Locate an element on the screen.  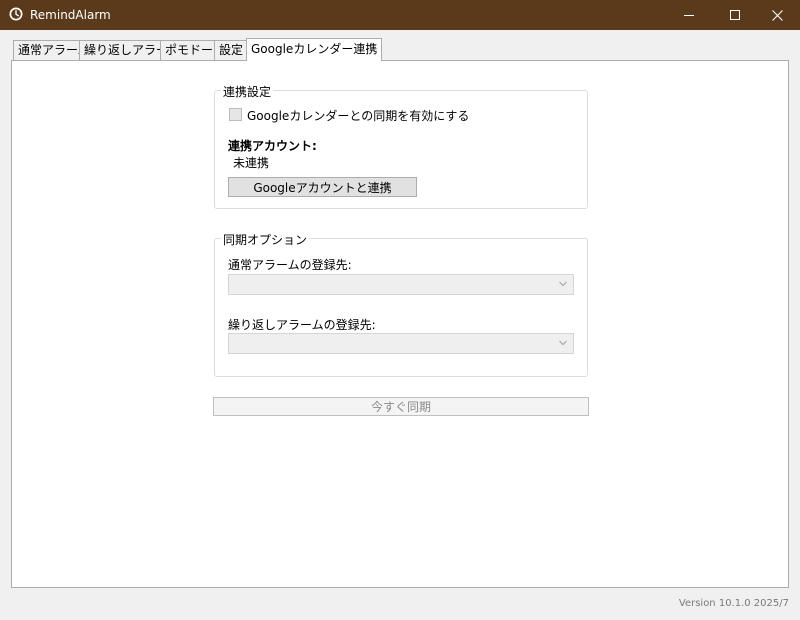
link-google-account-button: Googleアカウントと連携 is located at coordinates (322, 187).